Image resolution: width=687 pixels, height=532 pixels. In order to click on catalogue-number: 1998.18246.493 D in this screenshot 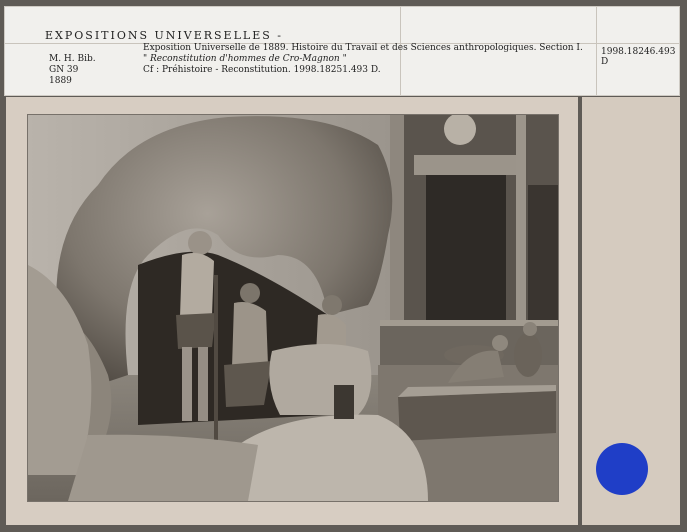, I will do `click(638, 57)`.